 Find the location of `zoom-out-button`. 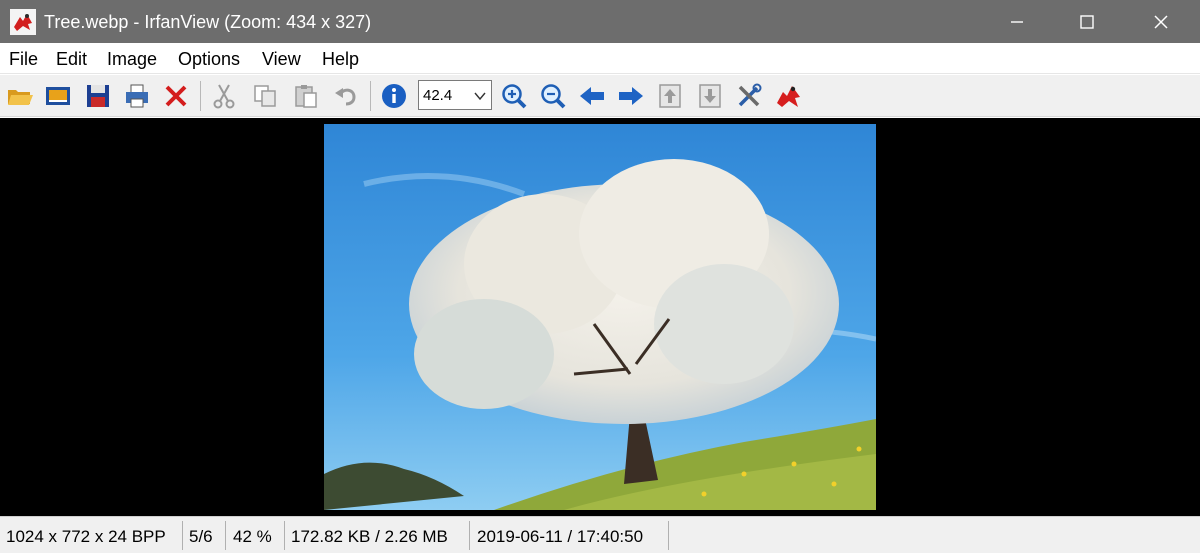

zoom-out-button is located at coordinates (553, 96).